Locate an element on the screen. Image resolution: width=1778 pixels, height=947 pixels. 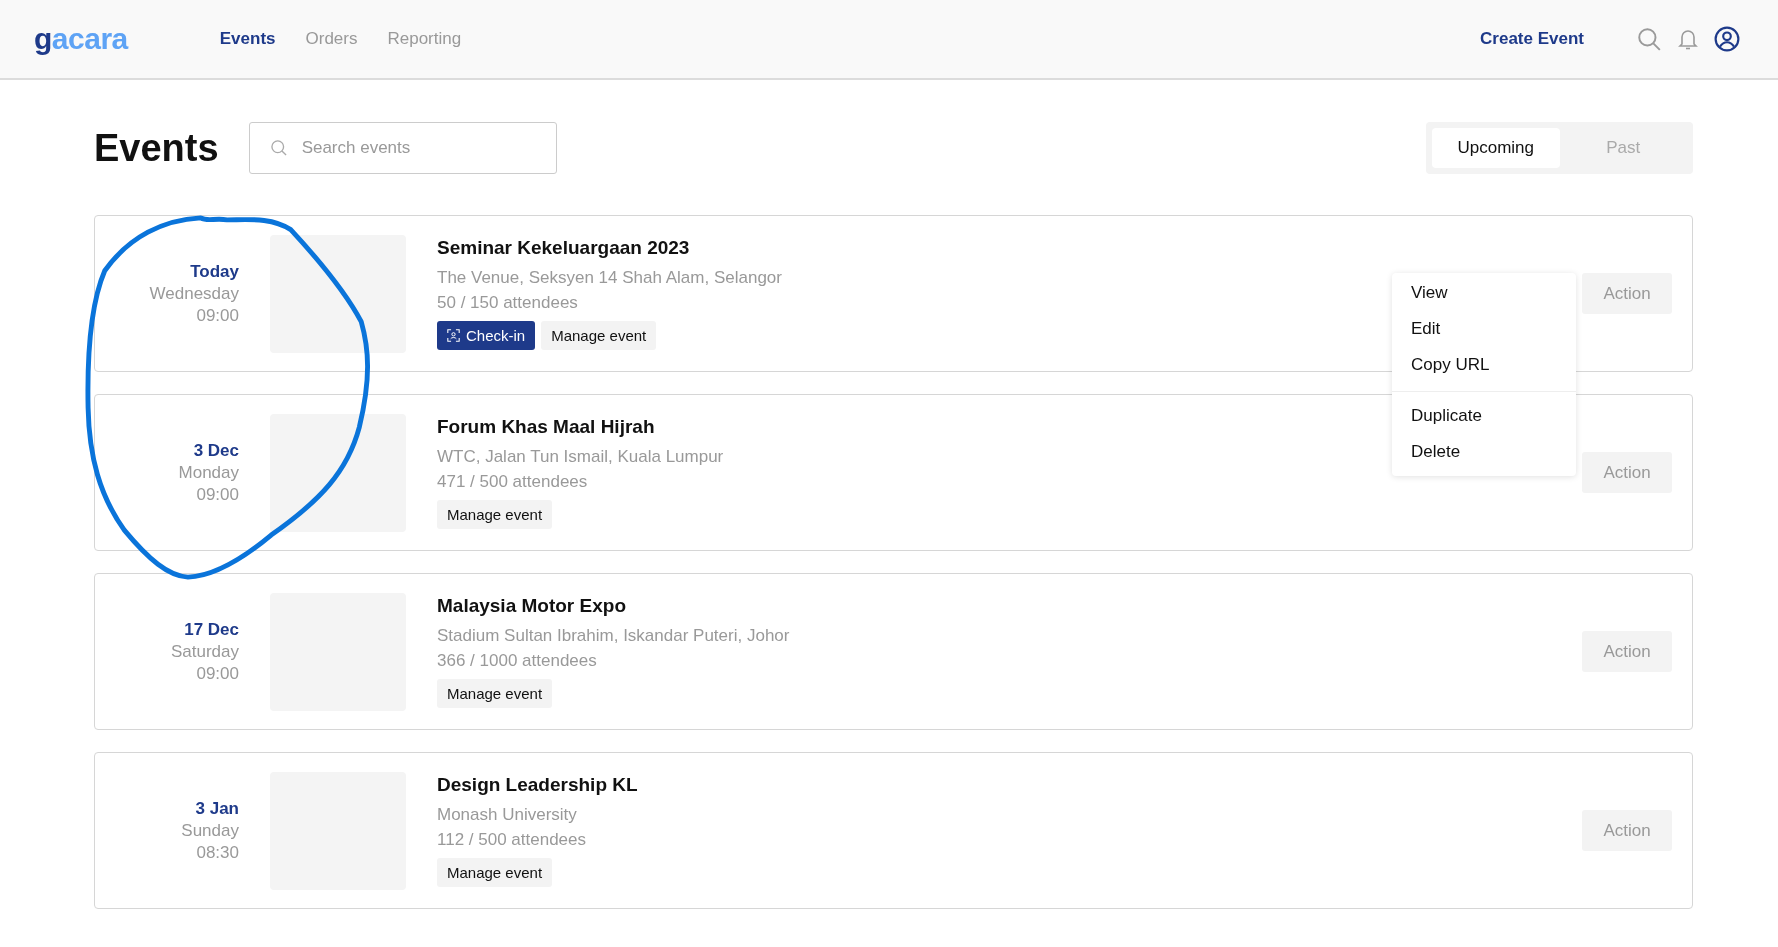
menu-item: Copy URL is located at coordinates (1484, 365).